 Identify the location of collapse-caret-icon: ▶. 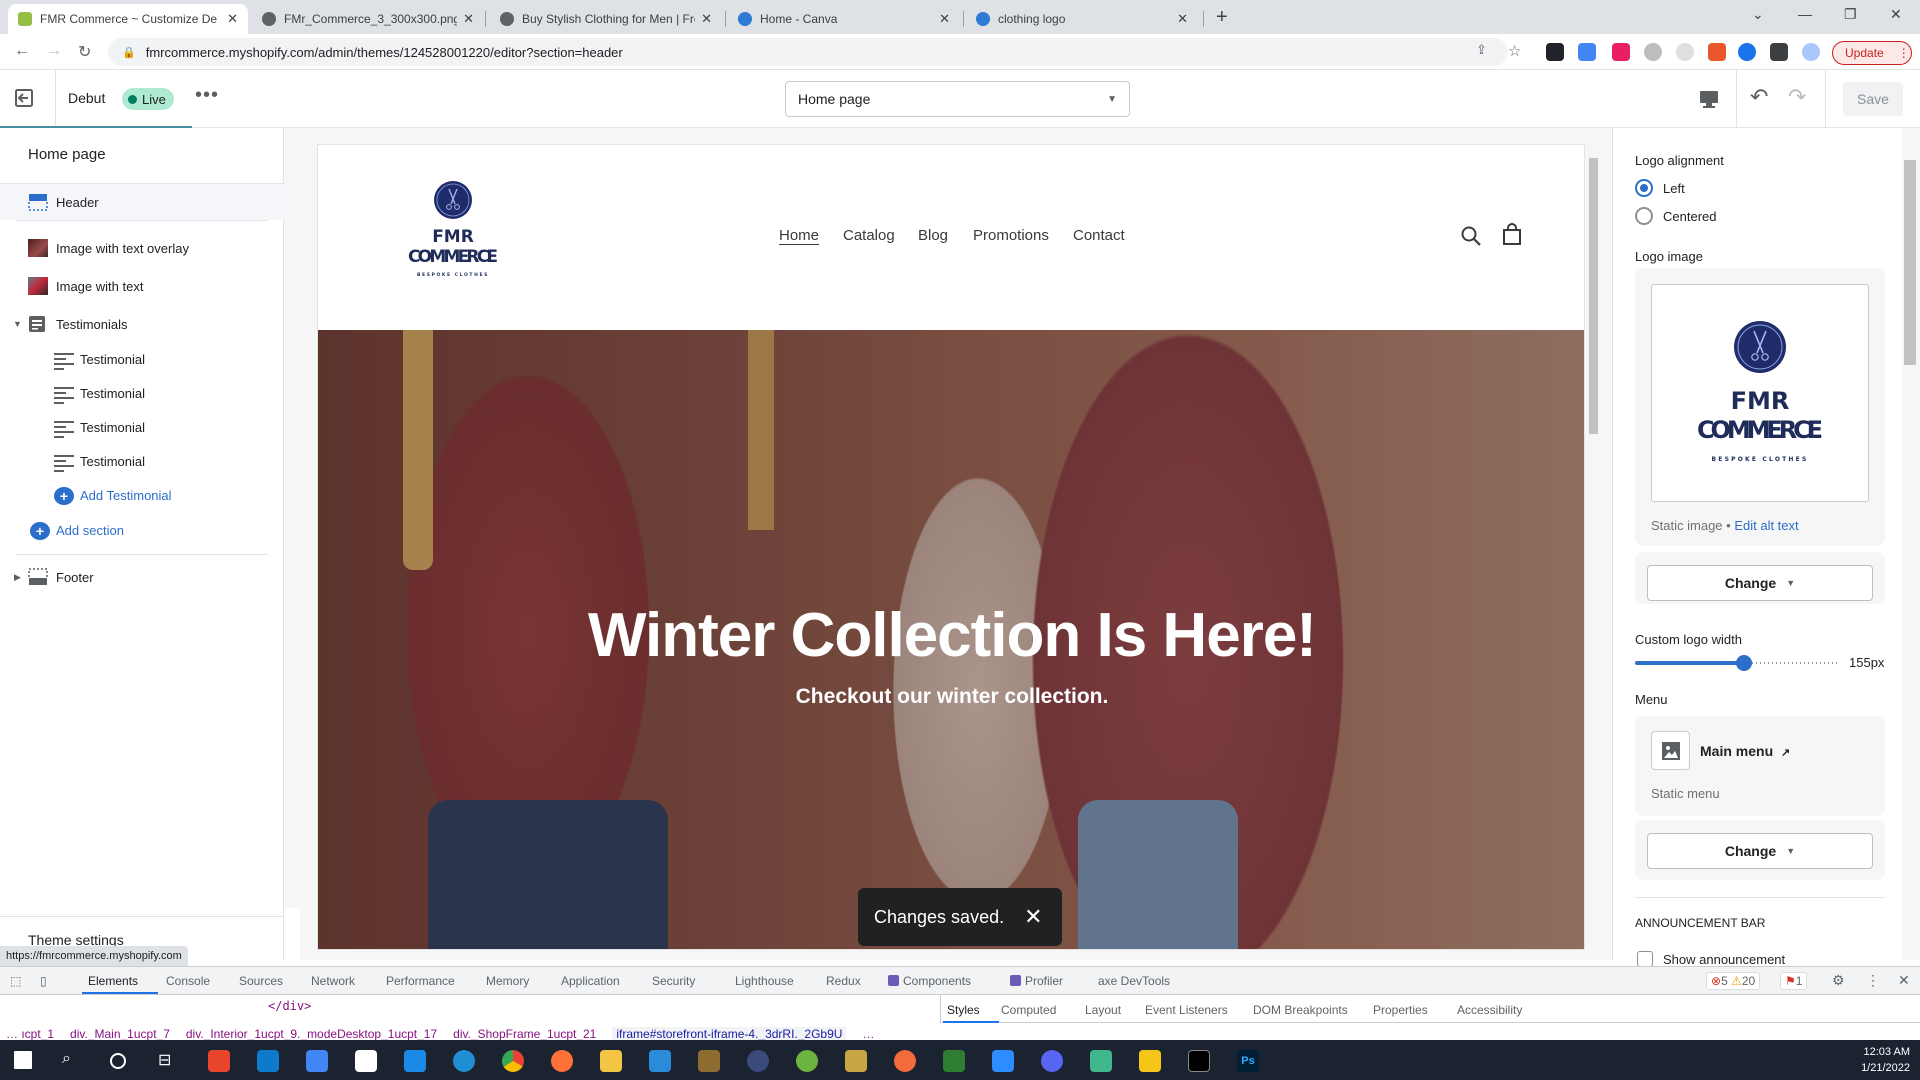
(17, 577).